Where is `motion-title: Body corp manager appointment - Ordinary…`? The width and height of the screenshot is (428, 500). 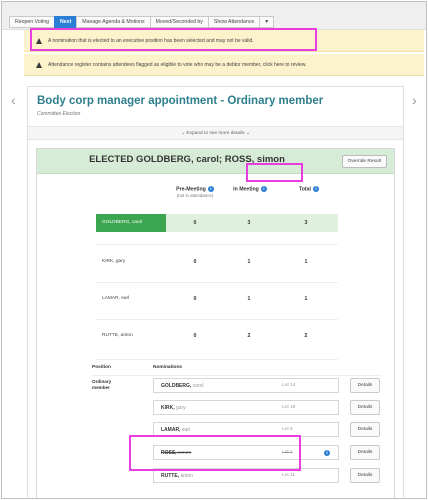
motion-title: Body corp manager appointment - Ordinary… is located at coordinates (180, 101).